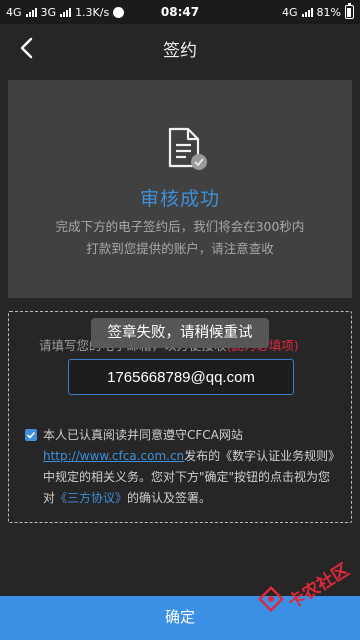  I want to click on network-label-1: 4G, so click(14, 12).